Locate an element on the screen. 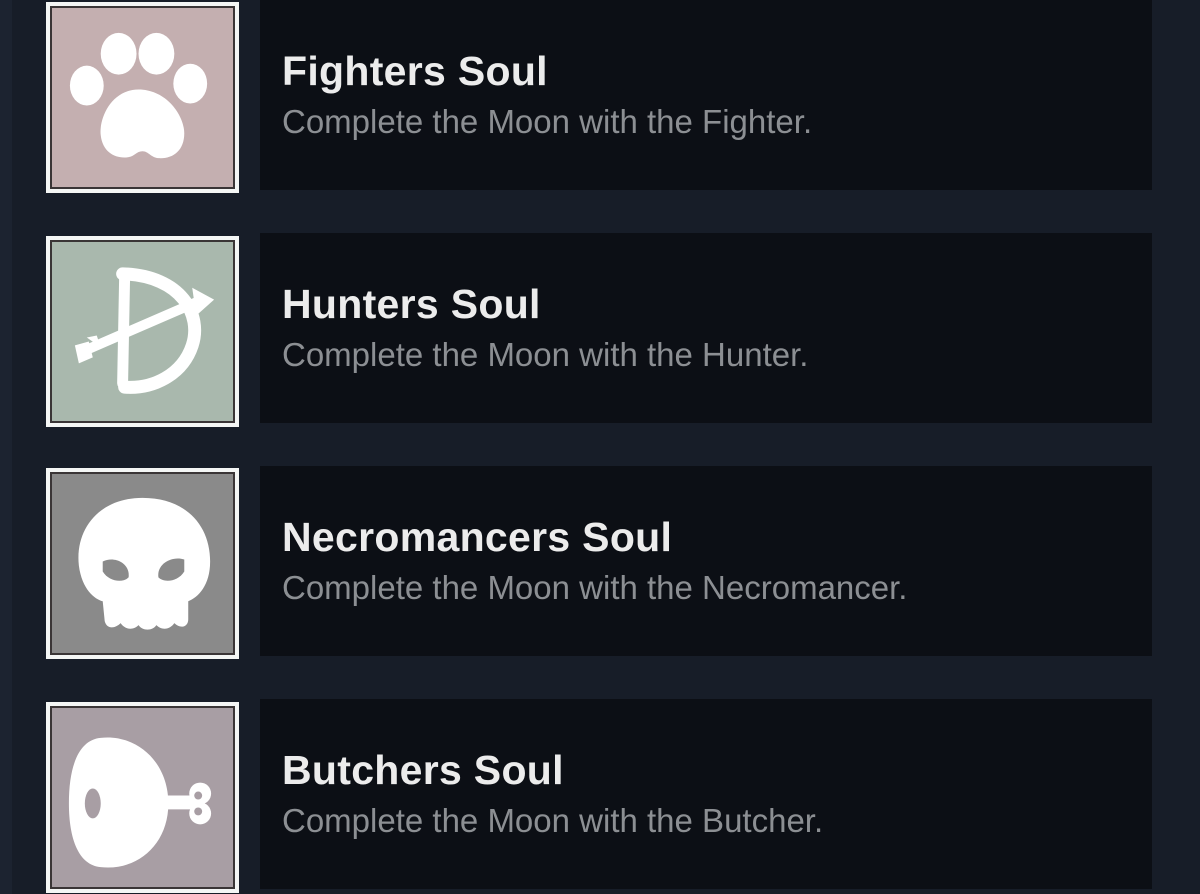 This screenshot has width=1200, height=894. achievement-title: Hunters Soul is located at coordinates (411, 304).